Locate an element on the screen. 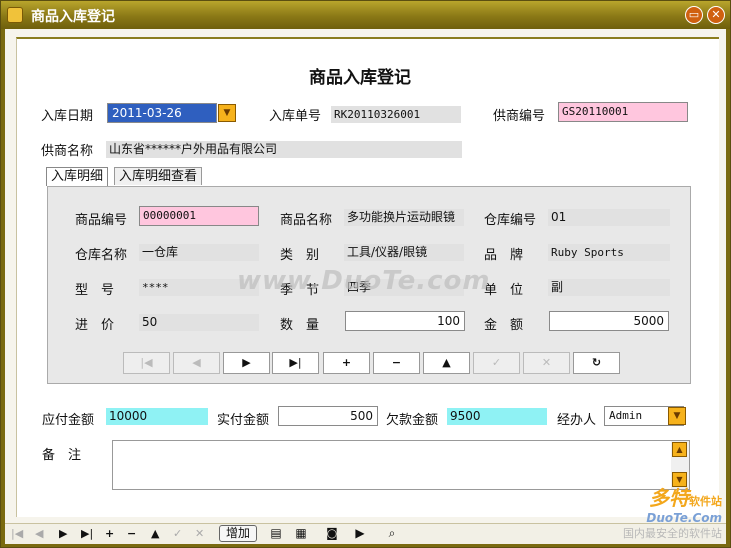  next-icon: ▶ is located at coordinates (63, 533).